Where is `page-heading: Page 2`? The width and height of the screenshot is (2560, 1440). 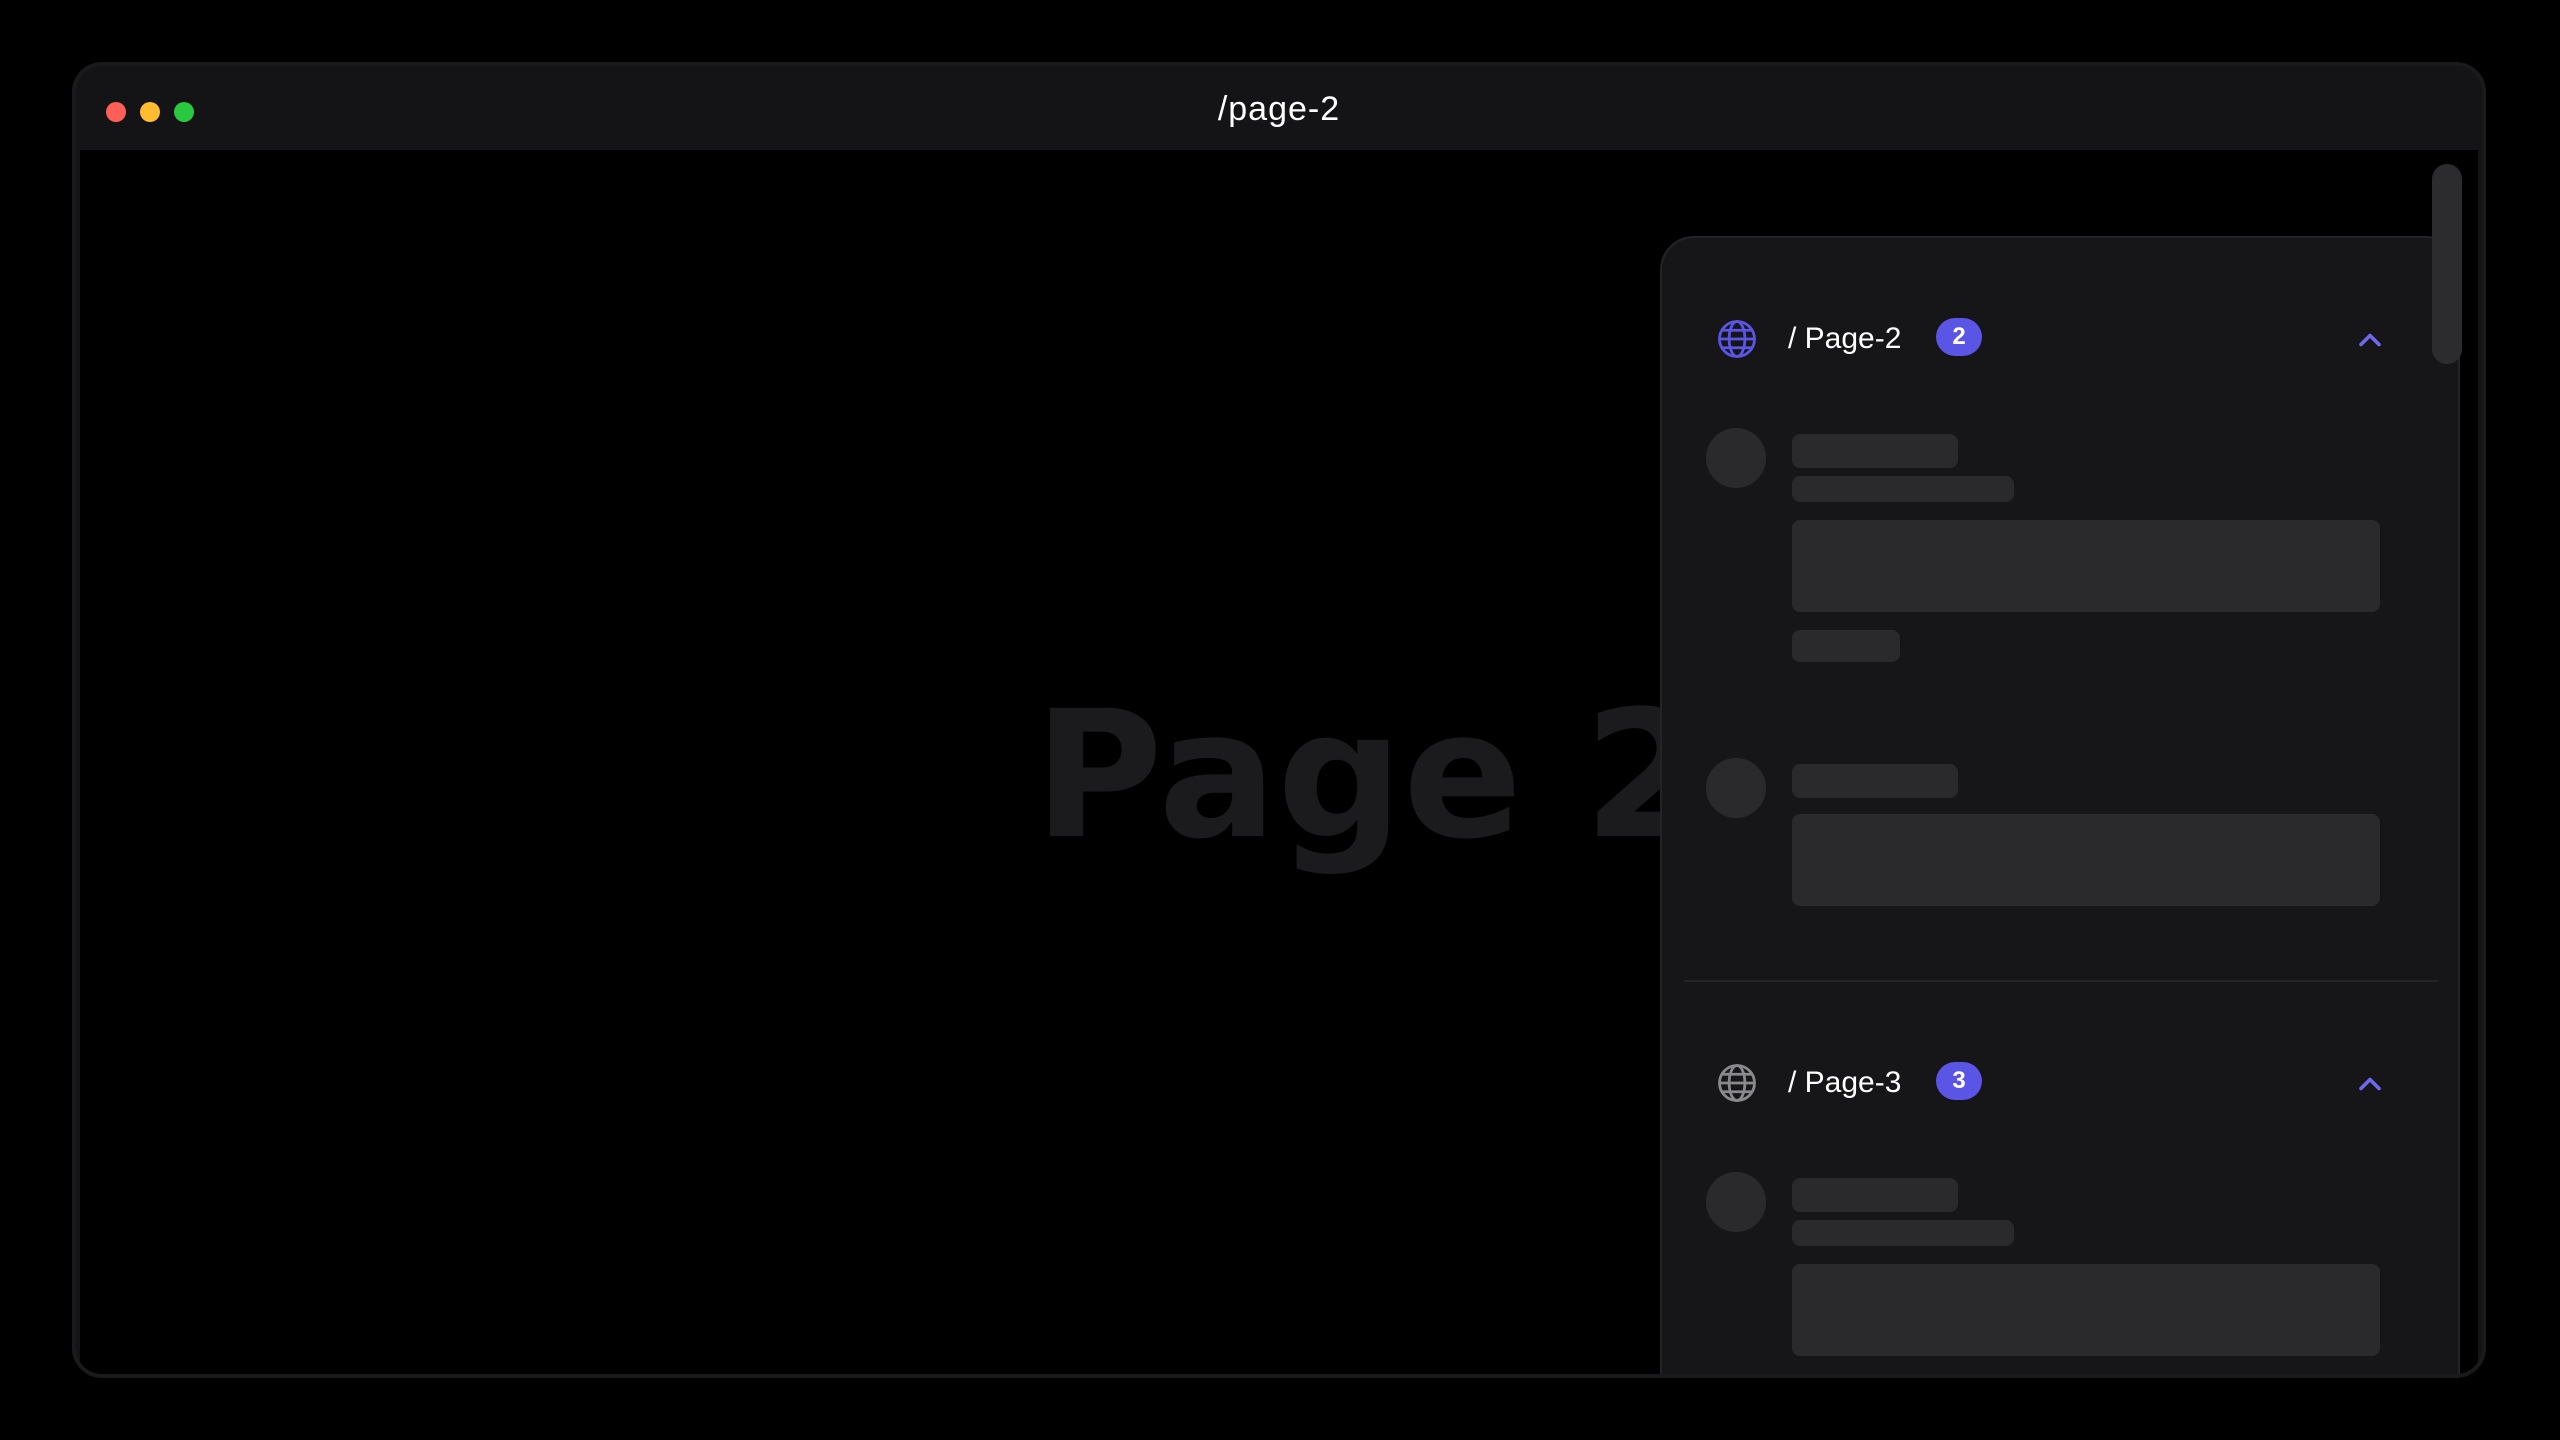 page-heading: Page 2 is located at coordinates (1370, 775).